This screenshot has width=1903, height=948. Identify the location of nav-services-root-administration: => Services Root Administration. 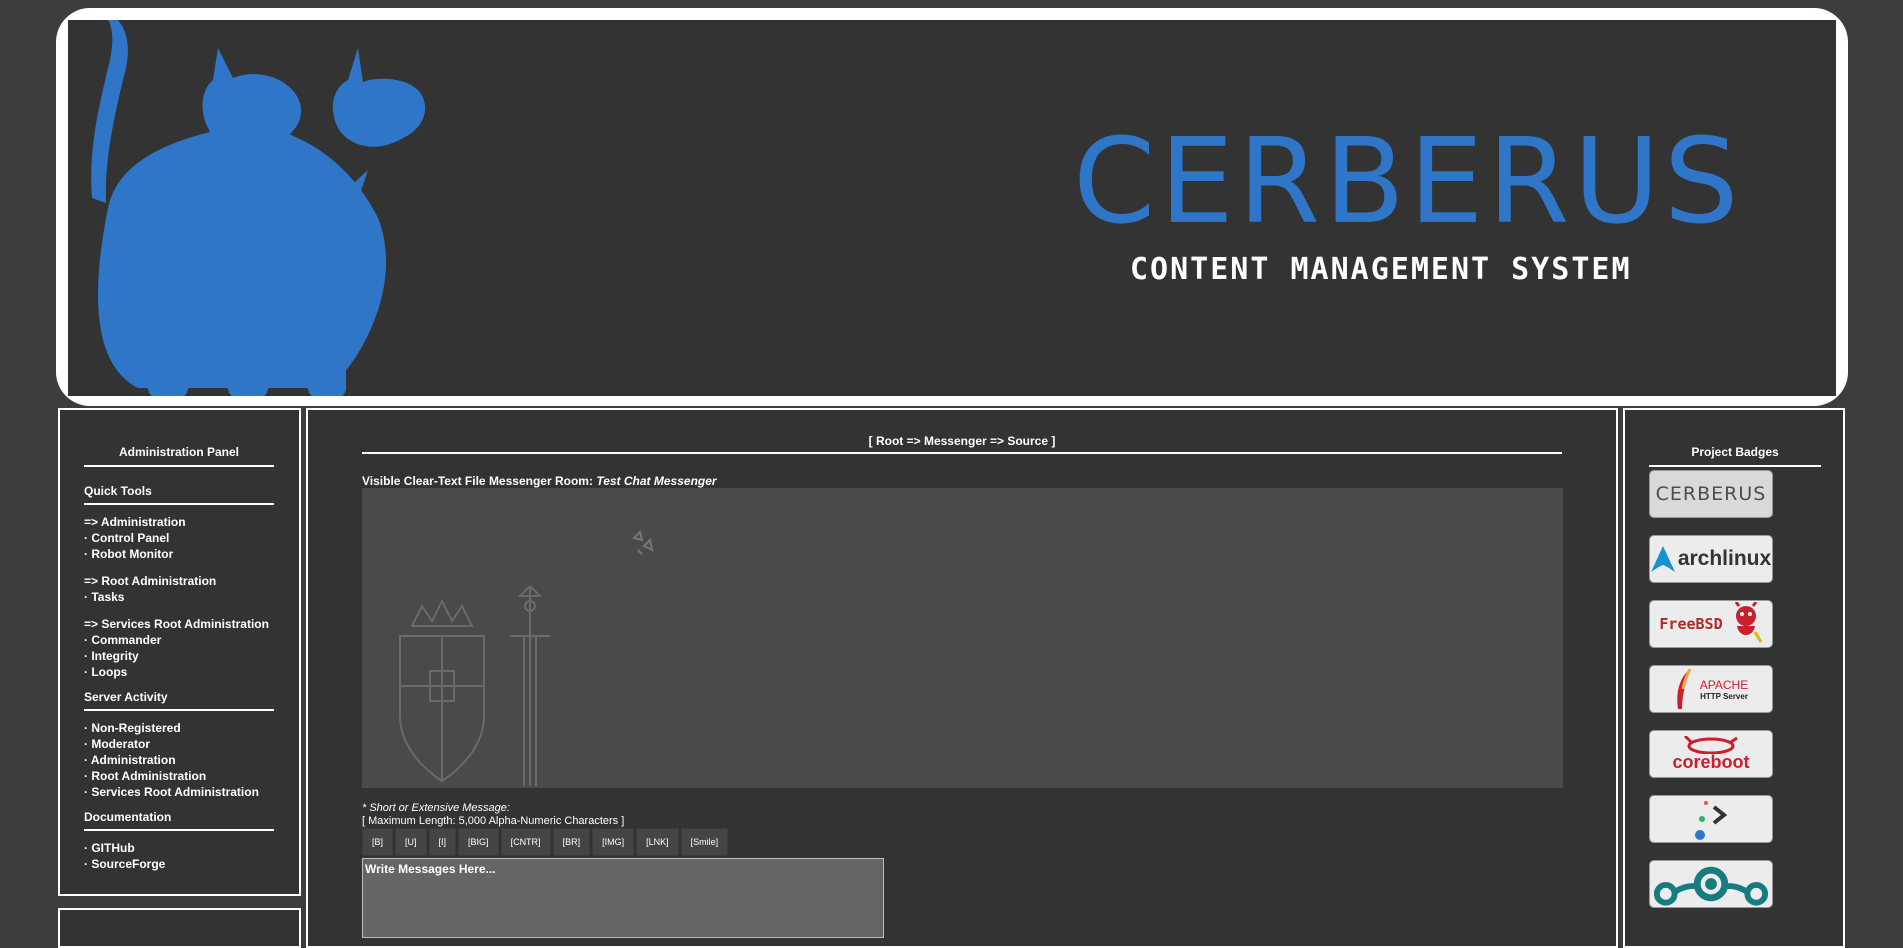
(179, 624).